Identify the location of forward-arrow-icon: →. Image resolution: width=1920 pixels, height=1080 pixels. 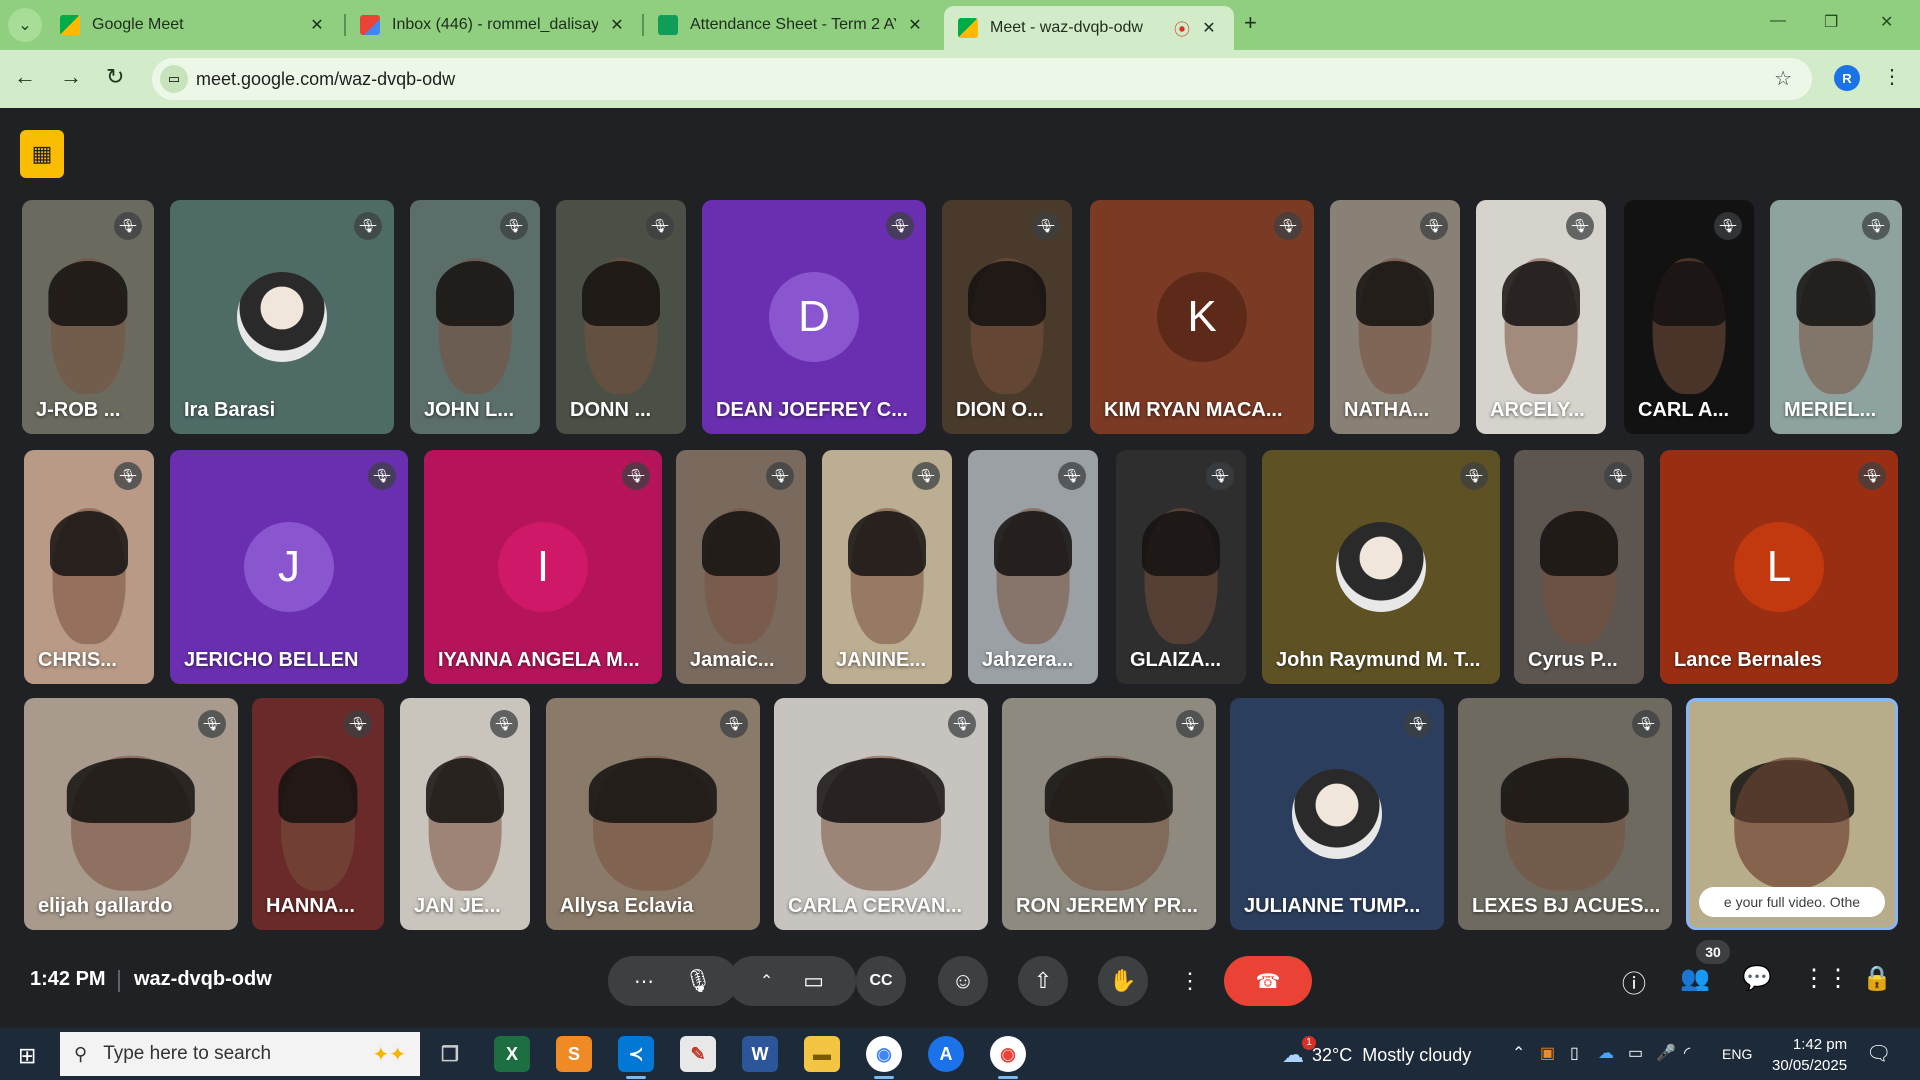
(71, 77).